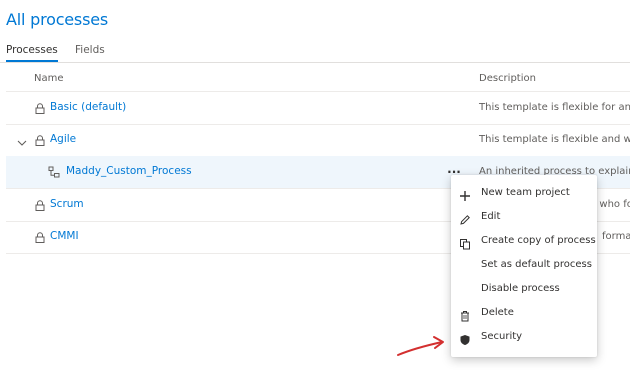 The width and height of the screenshot is (630, 373). What do you see at coordinates (90, 50) in the screenshot?
I see `tab-fields: Fields` at bounding box center [90, 50].